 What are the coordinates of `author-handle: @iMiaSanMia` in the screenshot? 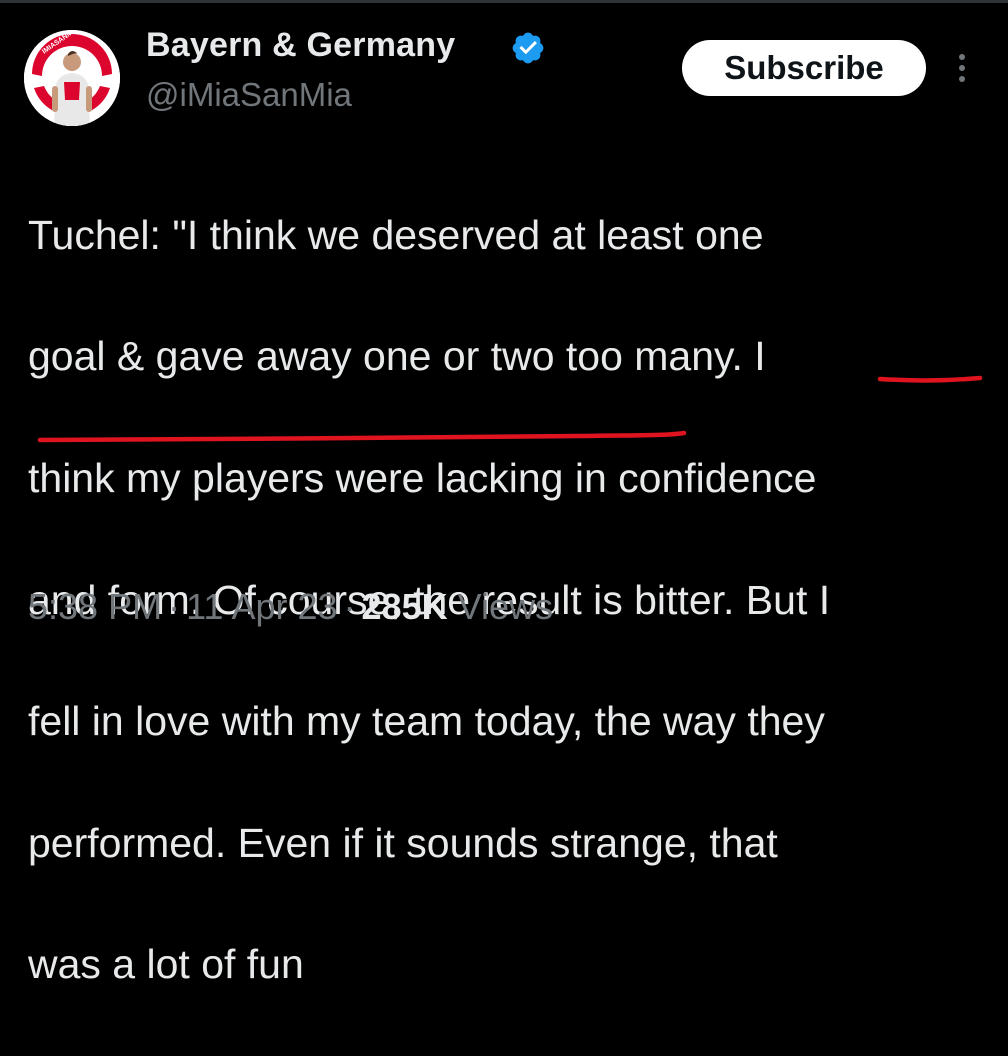 It's located at (249, 95).